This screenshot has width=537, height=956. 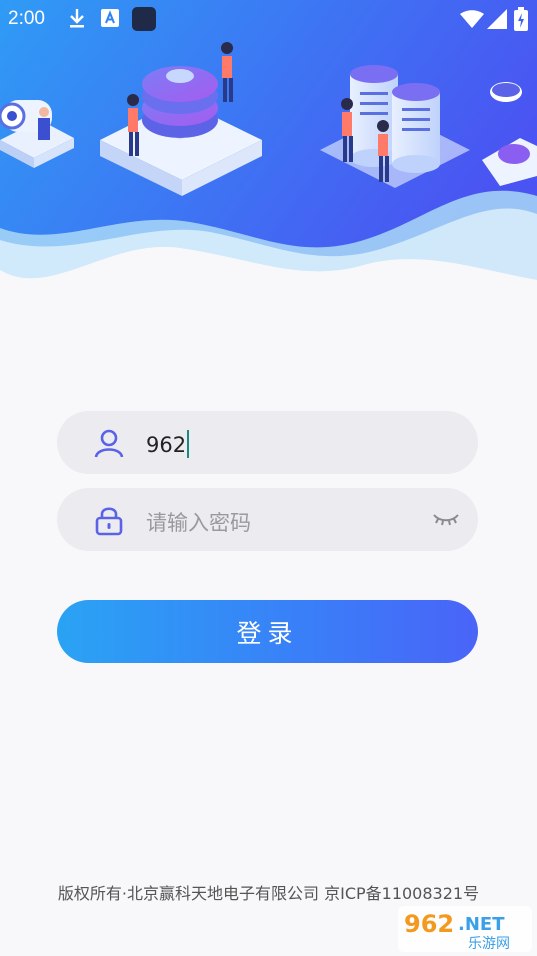 I want to click on eye-closed-icon, so click(x=446, y=519).